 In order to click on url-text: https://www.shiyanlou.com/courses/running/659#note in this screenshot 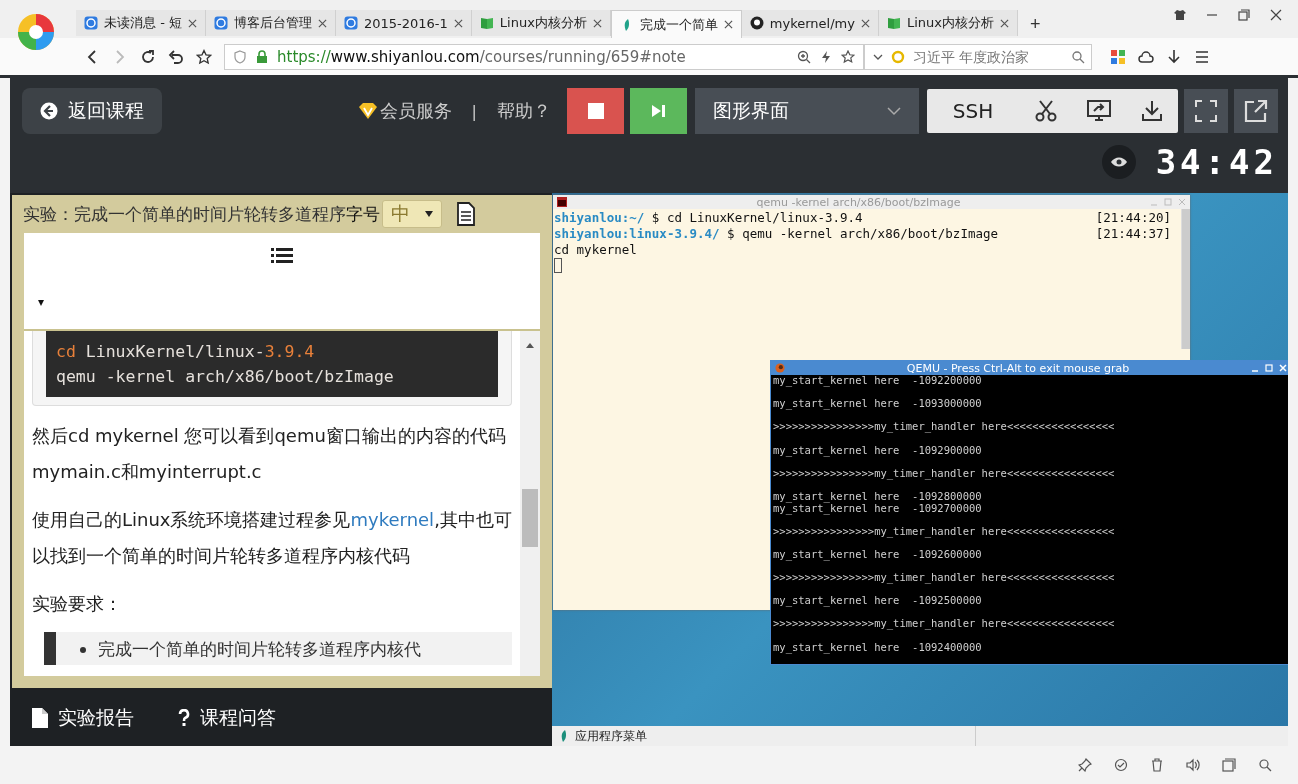, I will do `click(482, 56)`.